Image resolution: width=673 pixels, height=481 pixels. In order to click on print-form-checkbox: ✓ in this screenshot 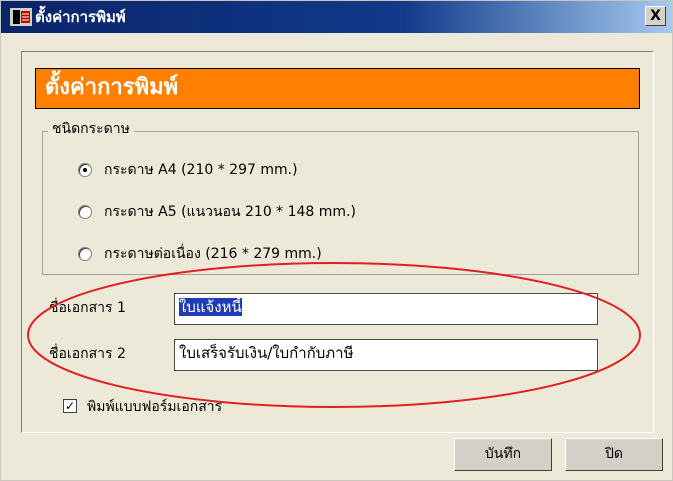, I will do `click(70, 406)`.